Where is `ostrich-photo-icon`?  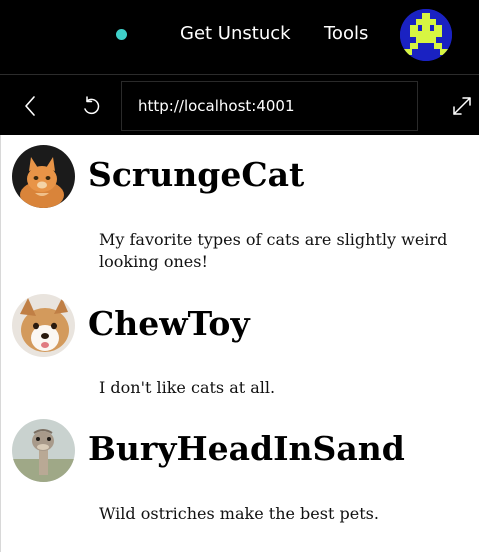
ostrich-photo-icon is located at coordinates (43, 450).